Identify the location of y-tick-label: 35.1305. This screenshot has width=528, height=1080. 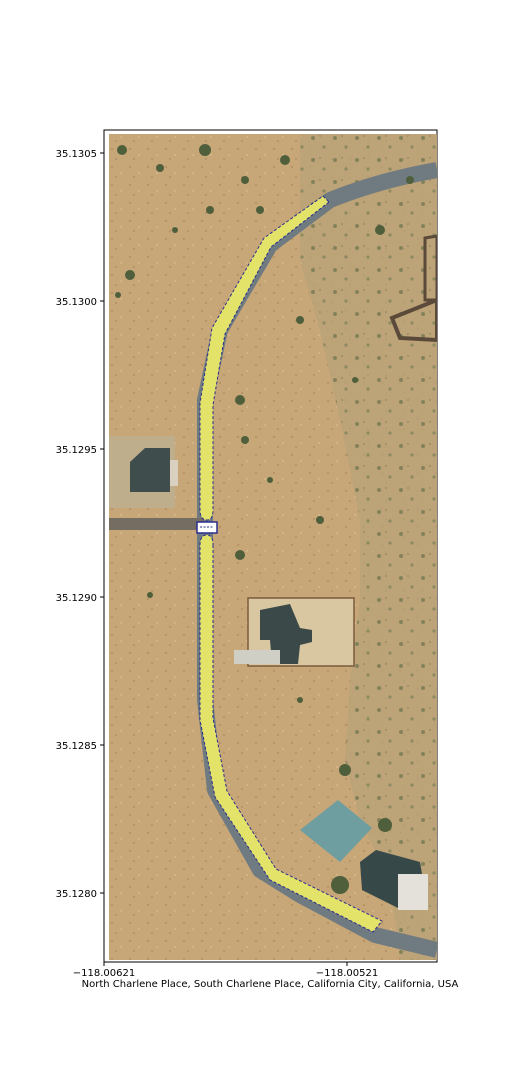
(76, 154).